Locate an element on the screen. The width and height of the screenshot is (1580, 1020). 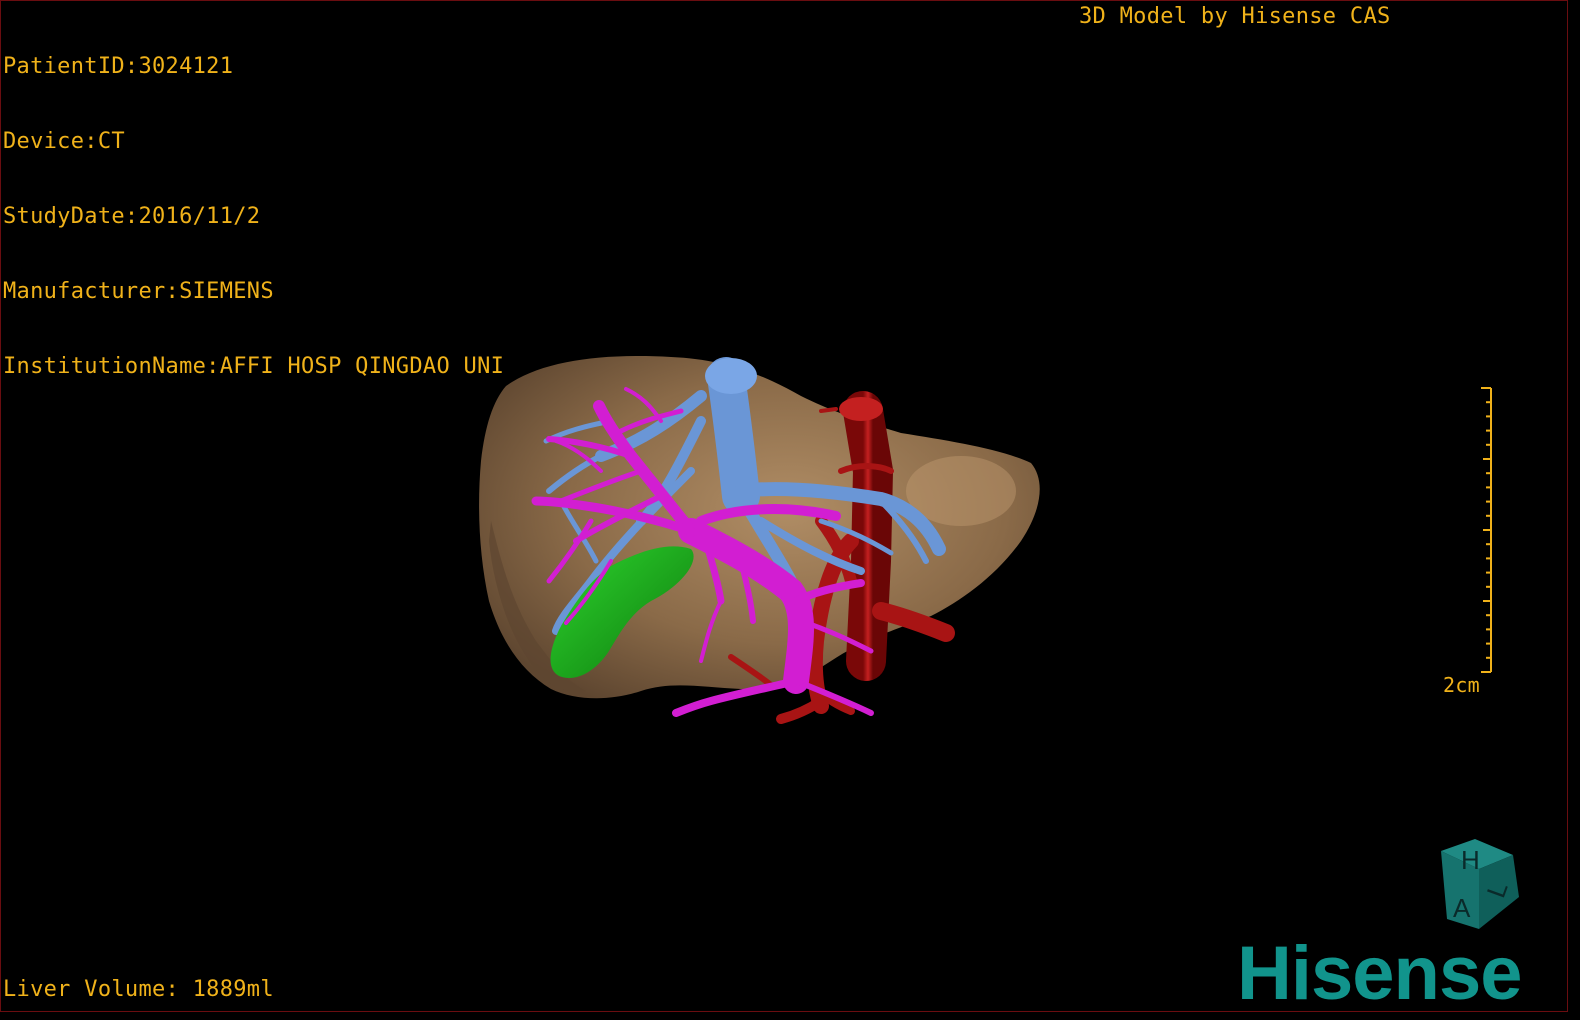
hisense-logo-text: Hisense is located at coordinates (1379, 970).